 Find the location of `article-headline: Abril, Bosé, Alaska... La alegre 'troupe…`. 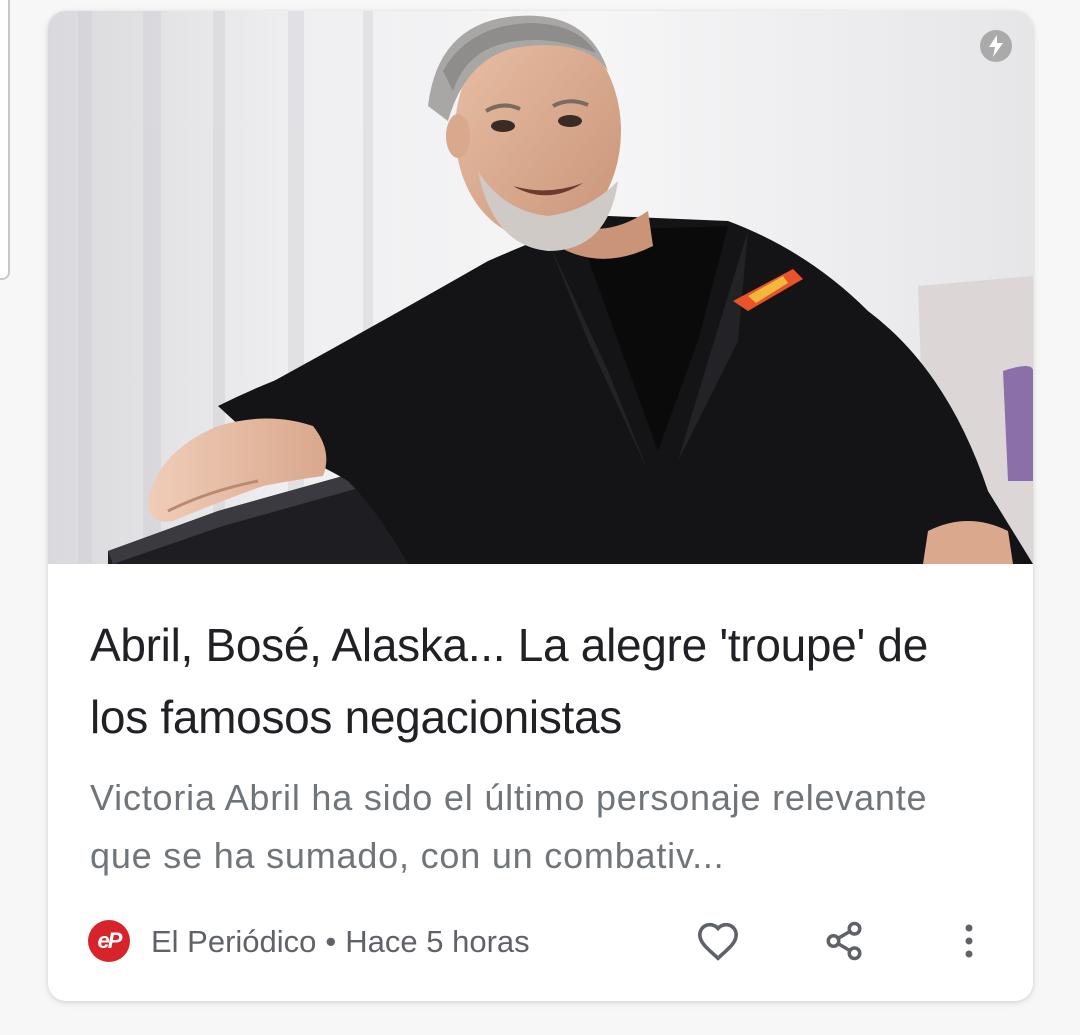

article-headline: Abril, Bosé, Alaska... La alegre 'troupe… is located at coordinates (540, 681).